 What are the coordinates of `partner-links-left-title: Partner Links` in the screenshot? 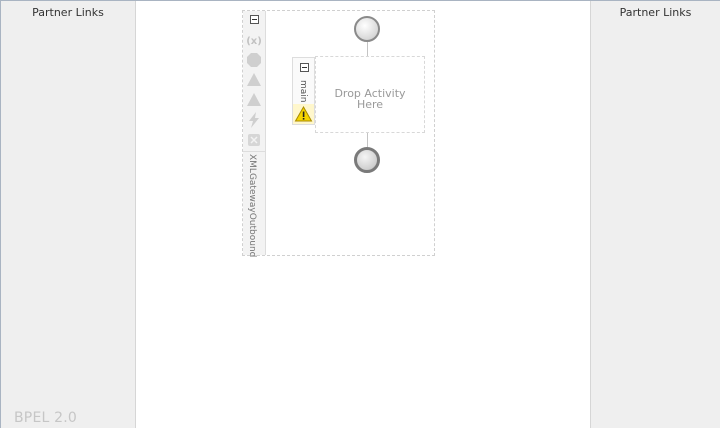 It's located at (68, 12).